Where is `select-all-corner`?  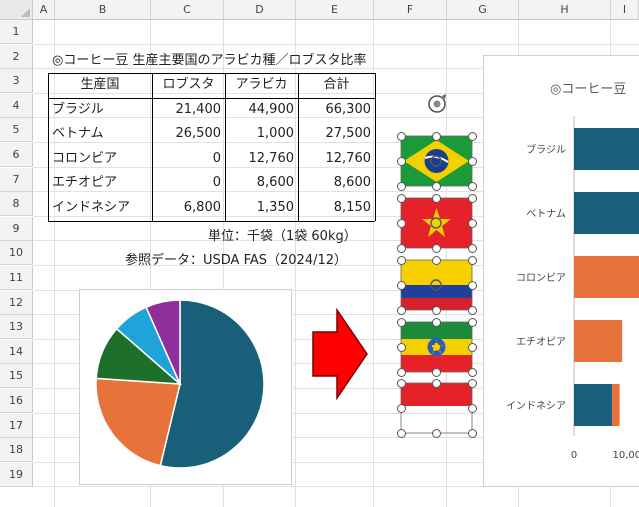
select-all-corner is located at coordinates (16, 10).